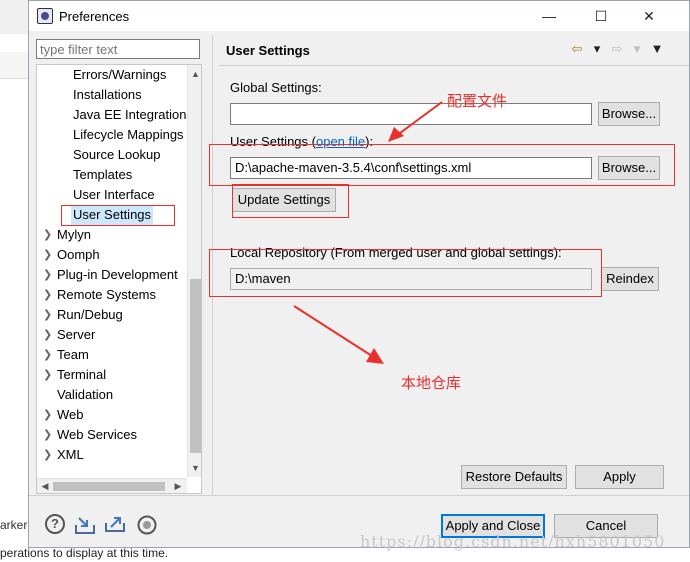 This screenshot has width=690, height=562. I want to click on tree-label: Plug-in Development, so click(117, 274).